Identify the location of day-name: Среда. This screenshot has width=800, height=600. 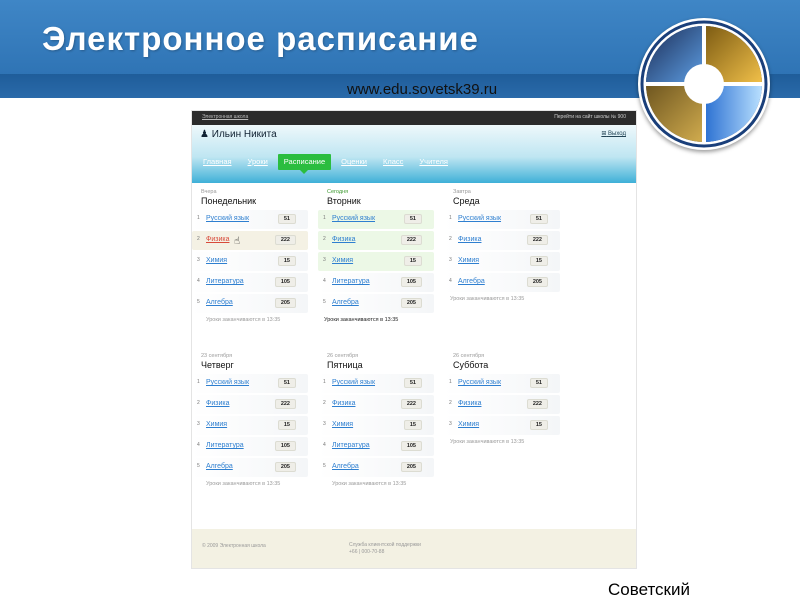
(466, 201).